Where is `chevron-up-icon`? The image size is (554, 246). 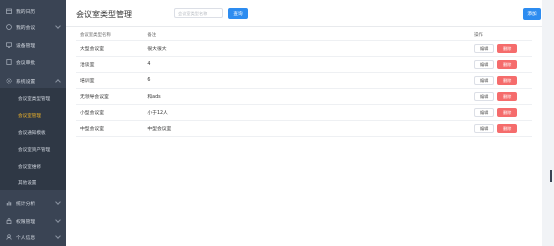 chevron-up-icon is located at coordinates (58, 82).